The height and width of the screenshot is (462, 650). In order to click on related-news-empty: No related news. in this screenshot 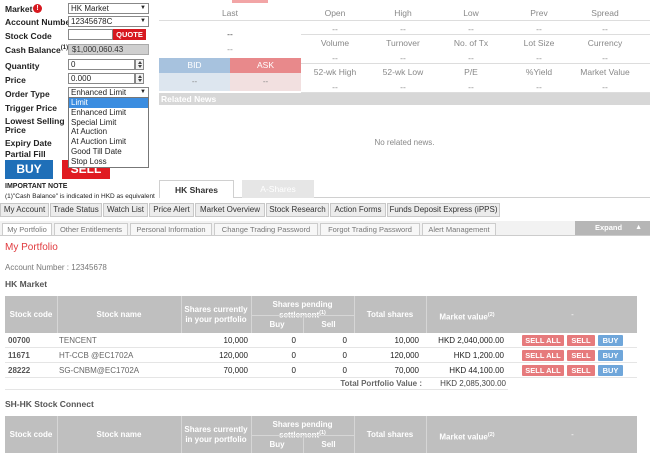, I will do `click(404, 142)`.